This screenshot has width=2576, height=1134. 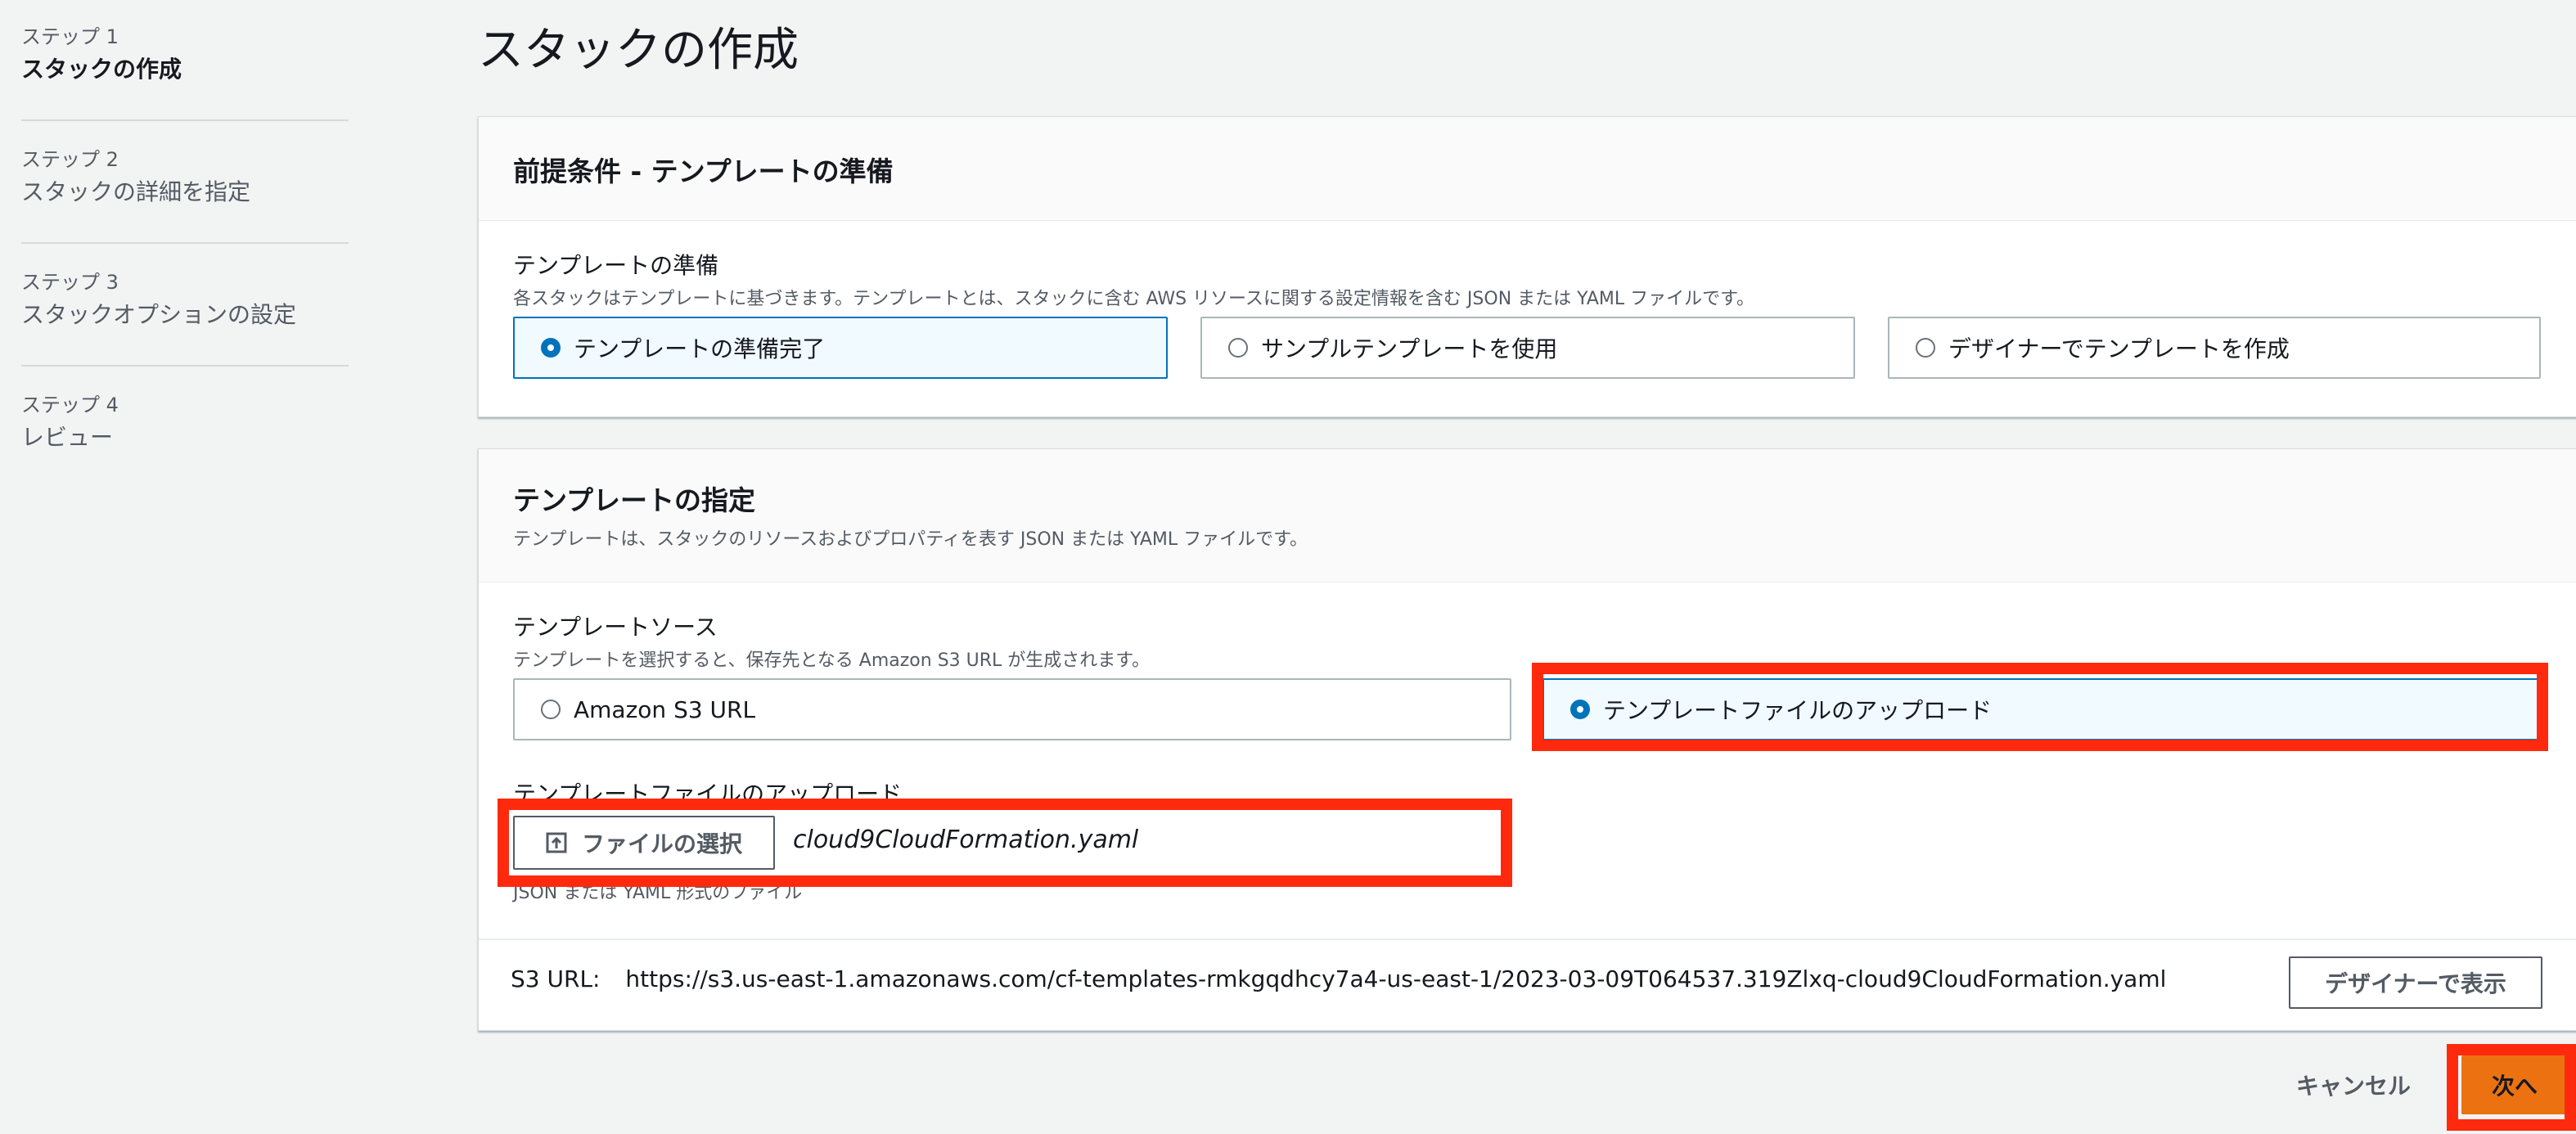 I want to click on step-3: ステップ 3 スタックオプションの設定, so click(x=185, y=328).